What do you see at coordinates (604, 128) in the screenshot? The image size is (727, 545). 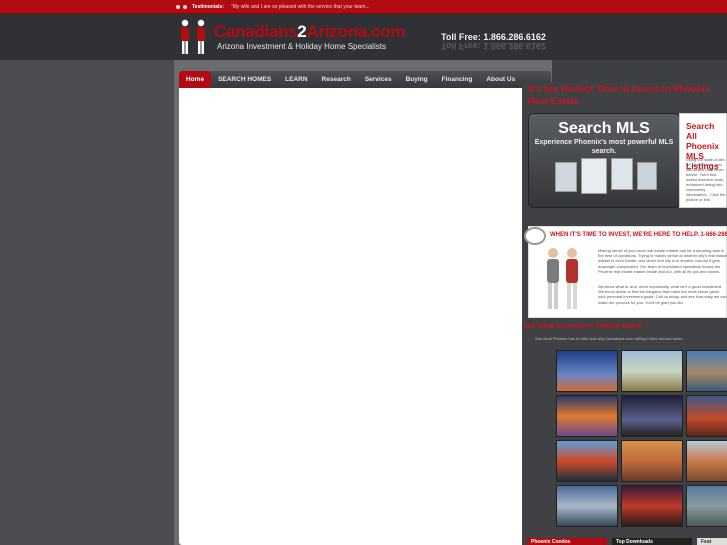 I see `search-mls-title: Search MLS` at bounding box center [604, 128].